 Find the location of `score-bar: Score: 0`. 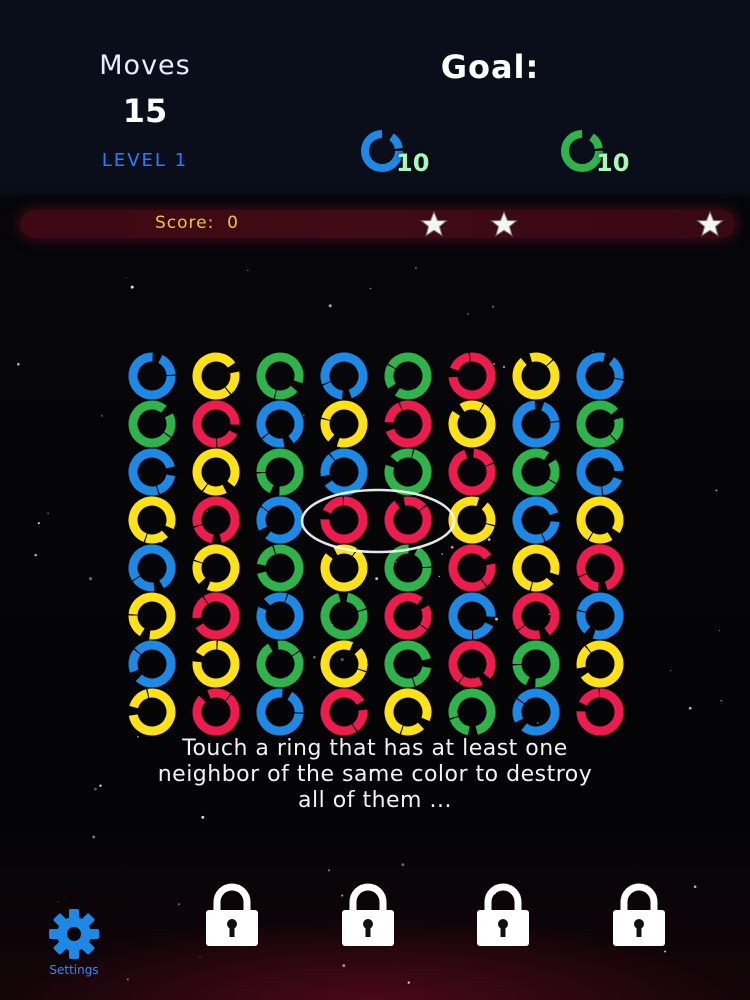

score-bar: Score: 0 is located at coordinates (377, 224).